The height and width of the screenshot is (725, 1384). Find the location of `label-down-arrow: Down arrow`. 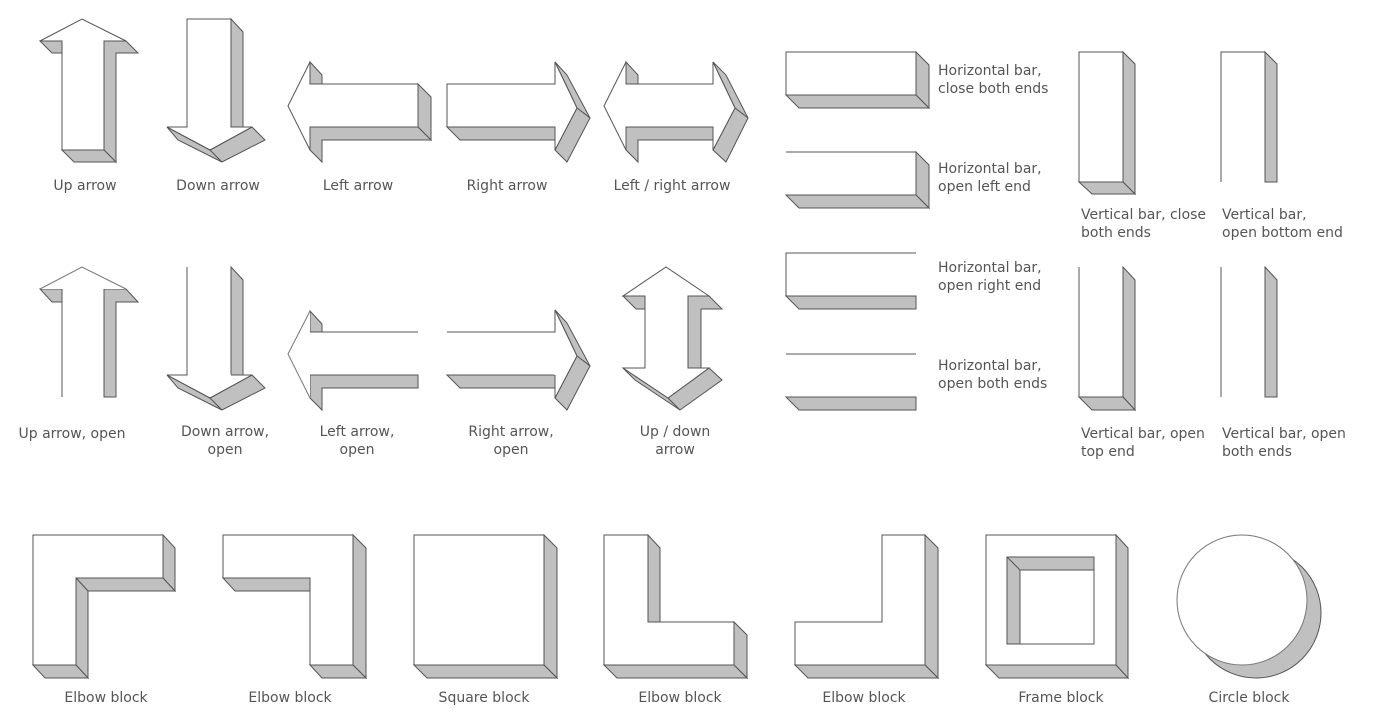

label-down-arrow: Down arrow is located at coordinates (218, 186).